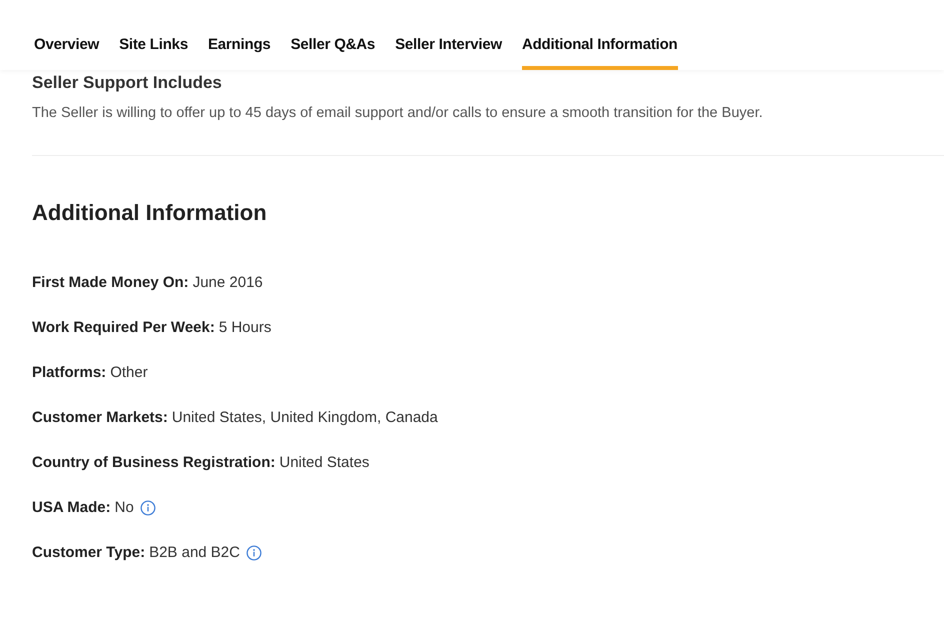  I want to click on field-value: United States, so click(324, 462).